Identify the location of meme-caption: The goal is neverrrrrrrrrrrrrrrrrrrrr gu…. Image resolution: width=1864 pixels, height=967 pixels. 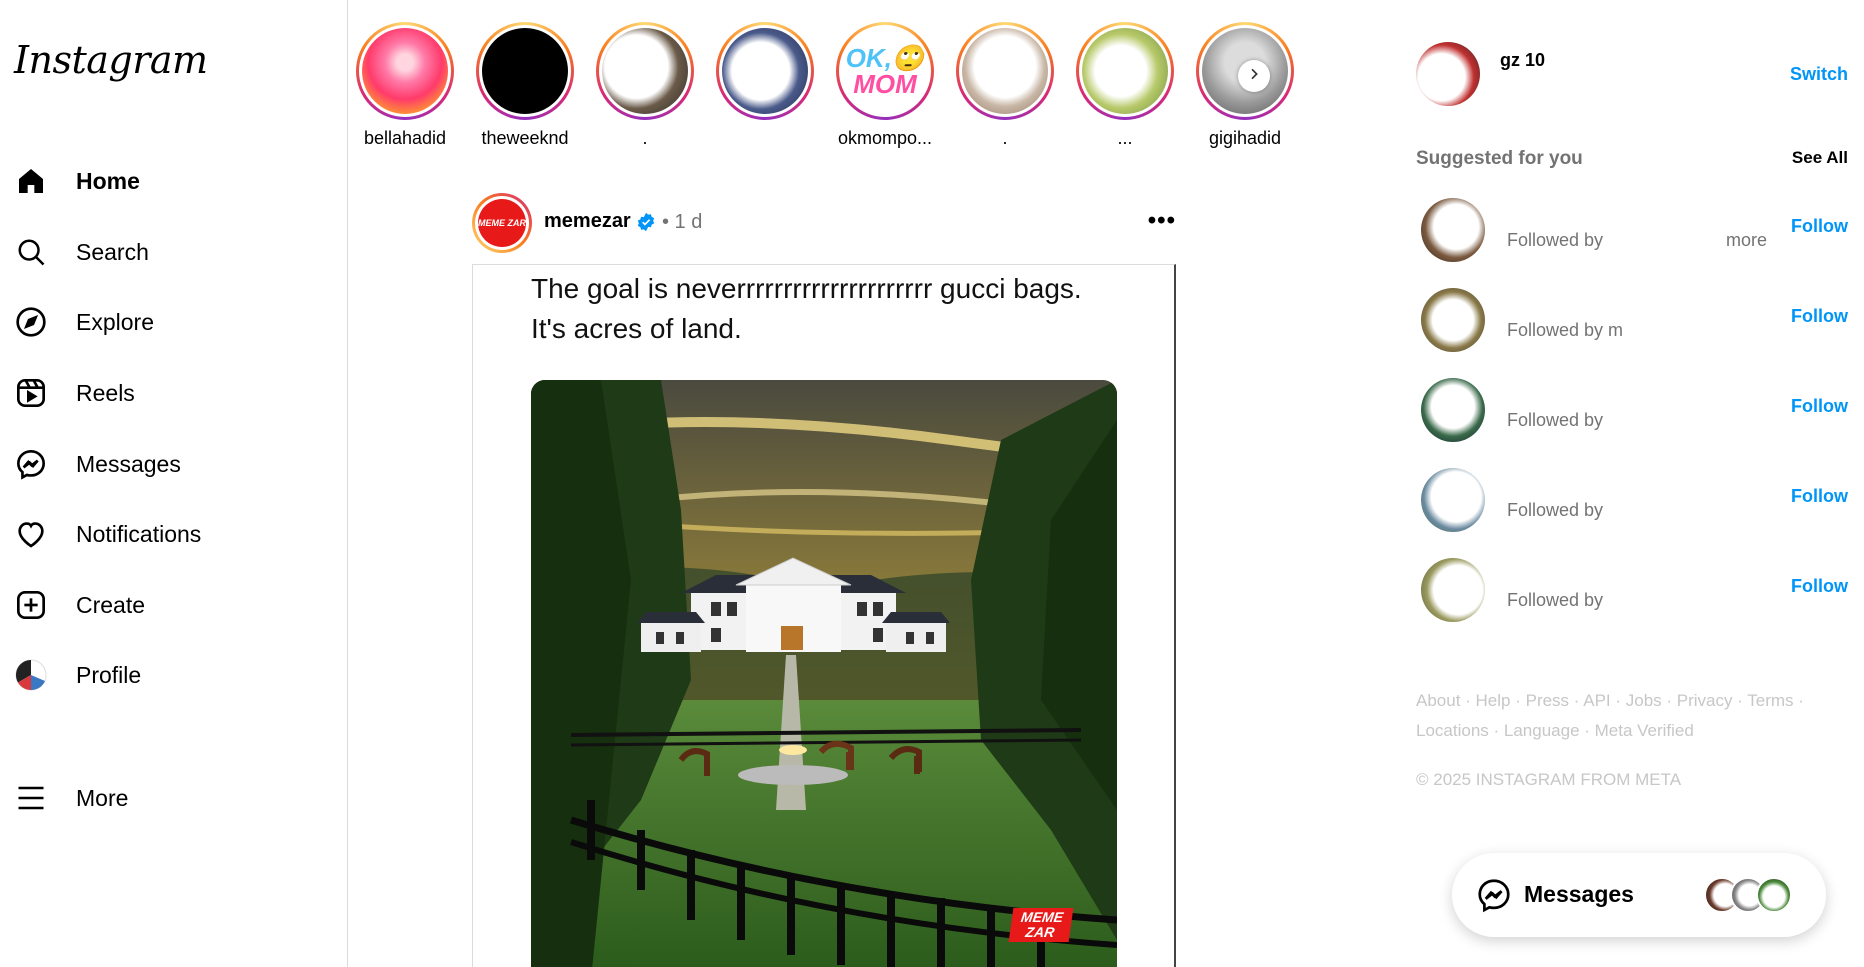
(841, 309).